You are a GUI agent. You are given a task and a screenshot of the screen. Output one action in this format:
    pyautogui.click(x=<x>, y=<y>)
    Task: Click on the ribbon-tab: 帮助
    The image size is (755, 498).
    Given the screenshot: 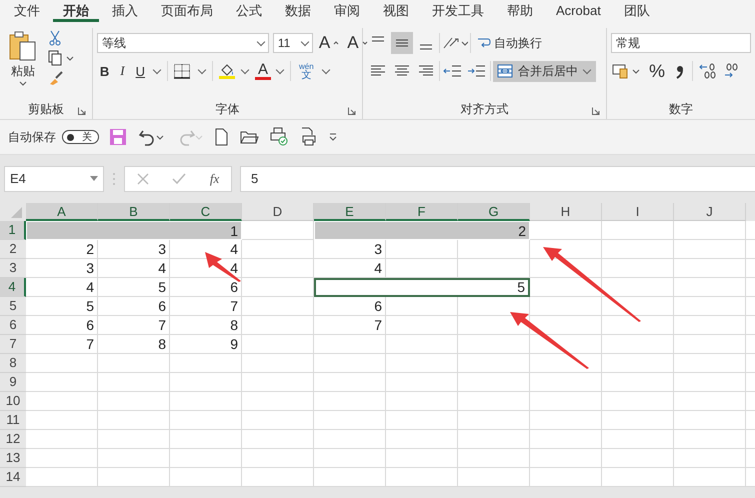 What is the action you would take?
    pyautogui.click(x=520, y=11)
    